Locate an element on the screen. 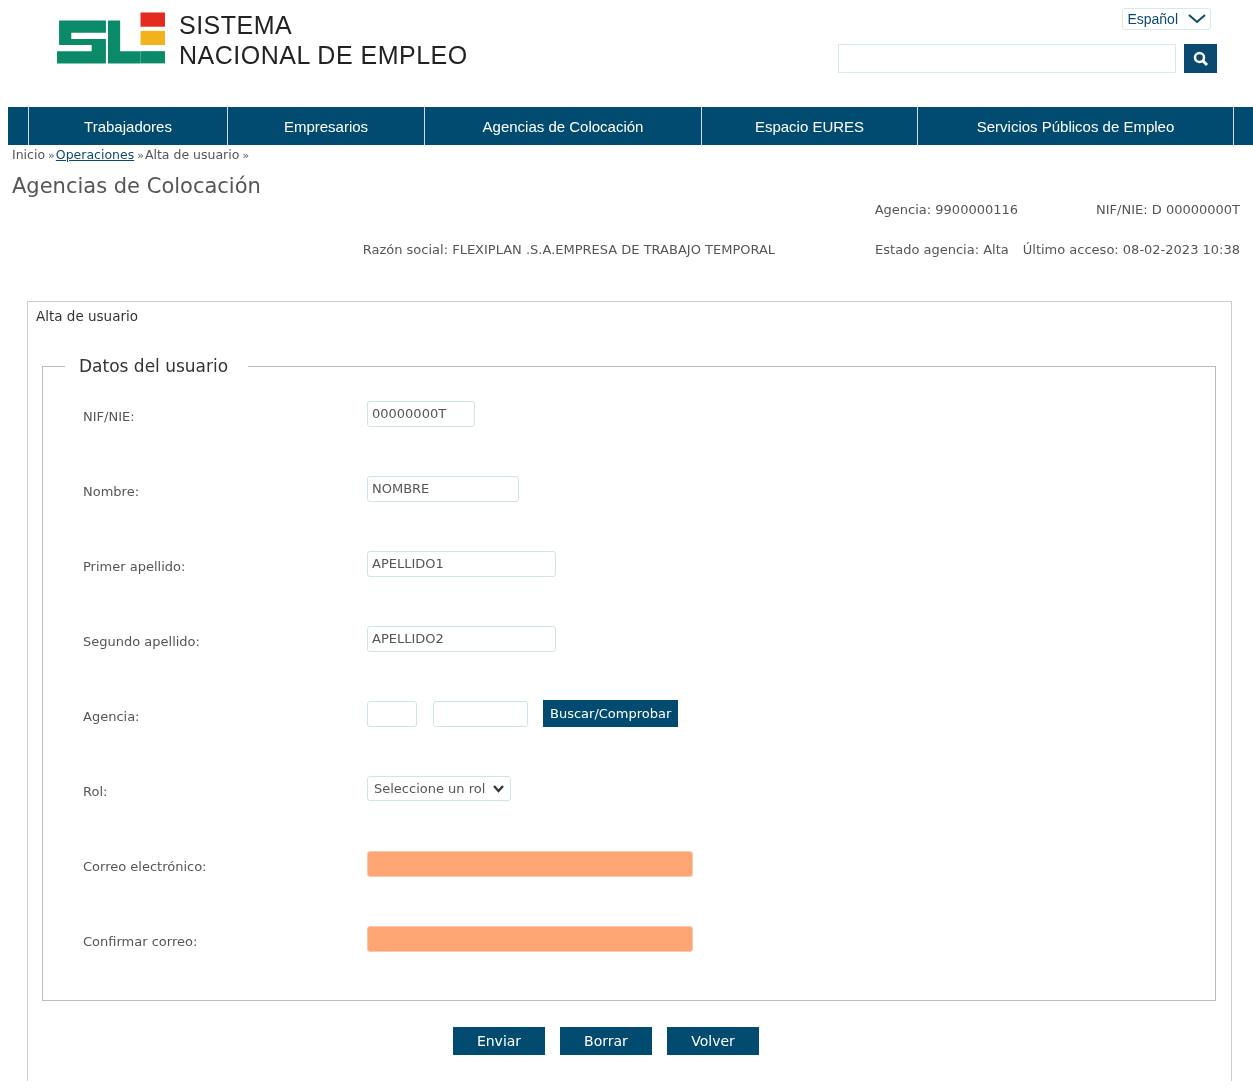 Image resolution: width=1253 pixels, height=1090 pixels. language-select: Español is located at coordinates (1166, 19).